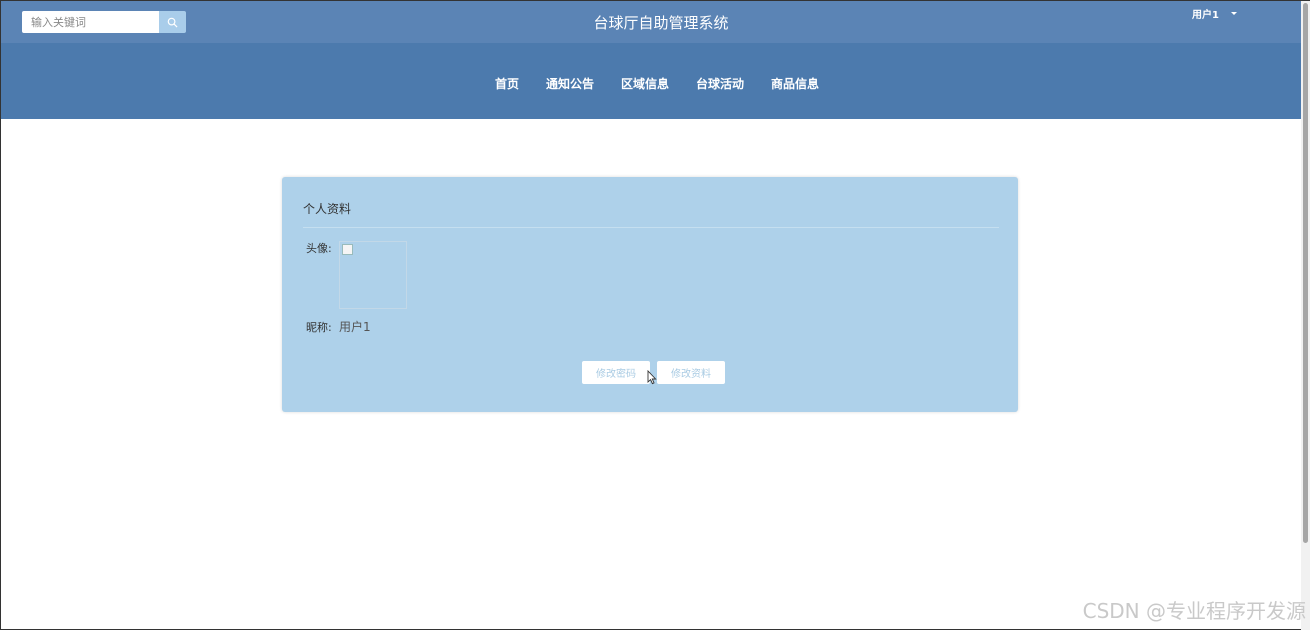 The image size is (1310, 630). I want to click on broken-image-icon, so click(347, 249).